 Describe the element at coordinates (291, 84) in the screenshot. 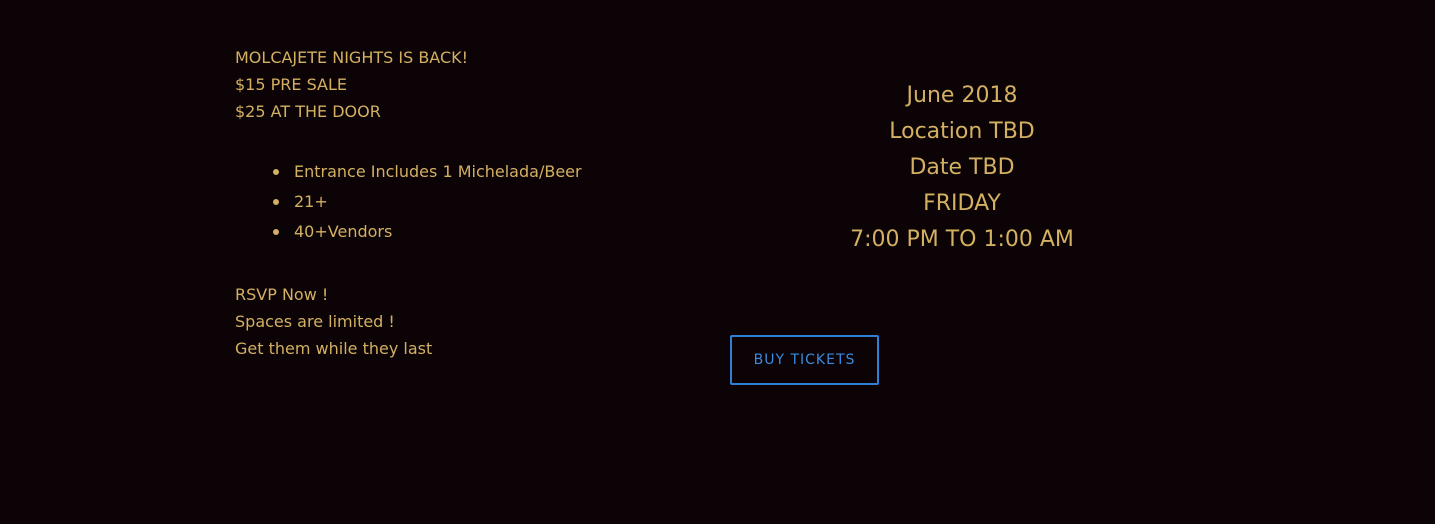

I see `presale-price: $15 PRE SALE` at that location.